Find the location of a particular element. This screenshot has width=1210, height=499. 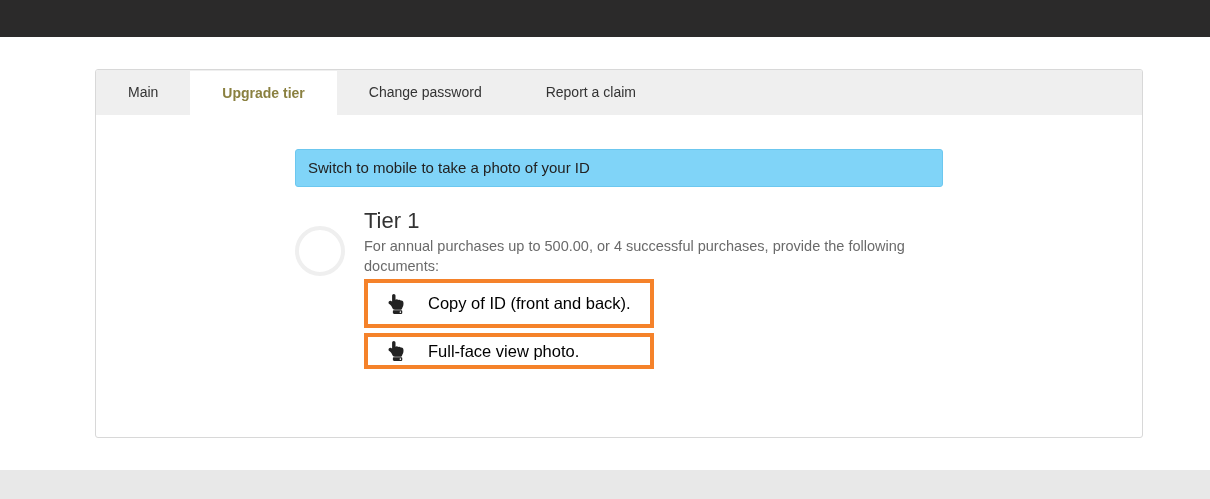

tier-description: For annual purchases up to 500.00, or 4 successful purchases, provide the following documents: is located at coordinates (635, 256).